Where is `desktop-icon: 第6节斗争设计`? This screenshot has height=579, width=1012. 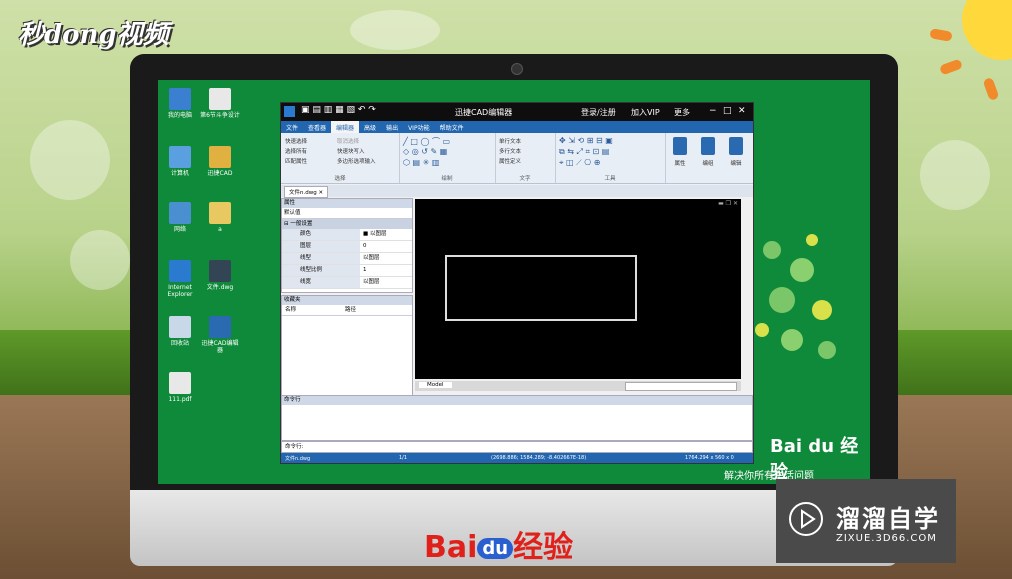
desktop-icon: 第6节斗争设计 is located at coordinates (220, 103).